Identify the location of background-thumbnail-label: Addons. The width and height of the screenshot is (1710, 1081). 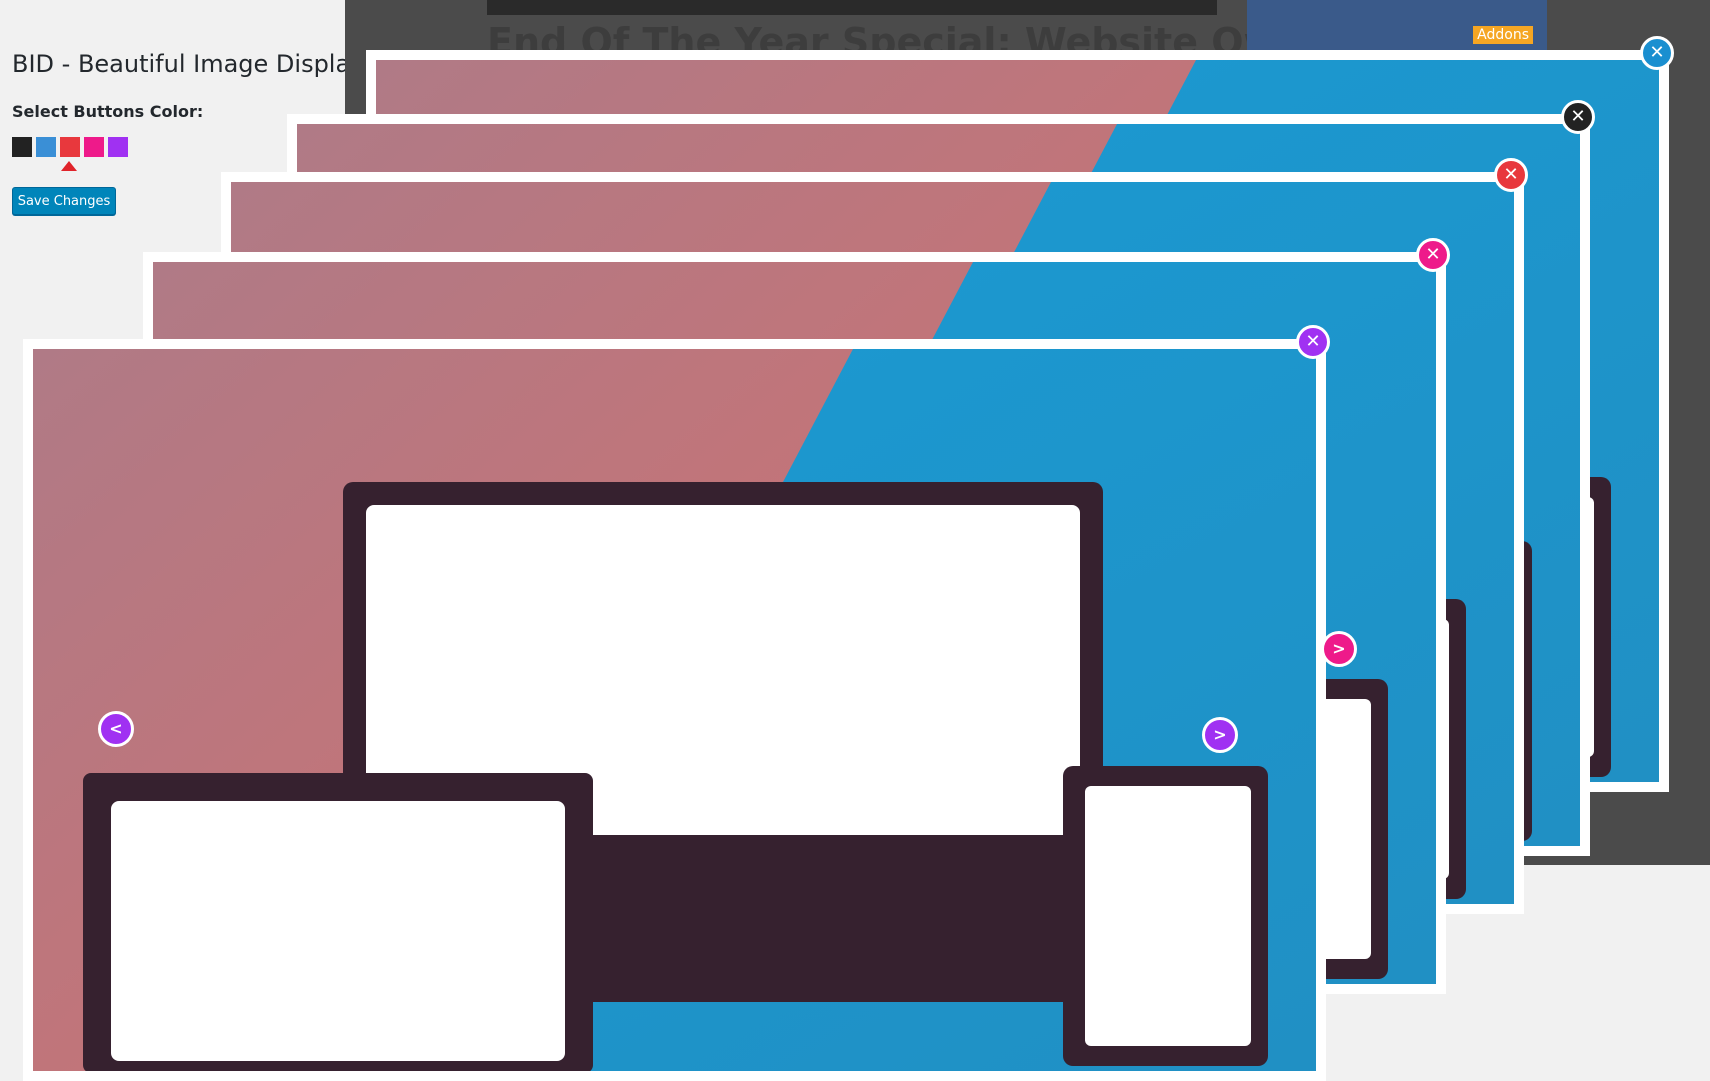
(1503, 35).